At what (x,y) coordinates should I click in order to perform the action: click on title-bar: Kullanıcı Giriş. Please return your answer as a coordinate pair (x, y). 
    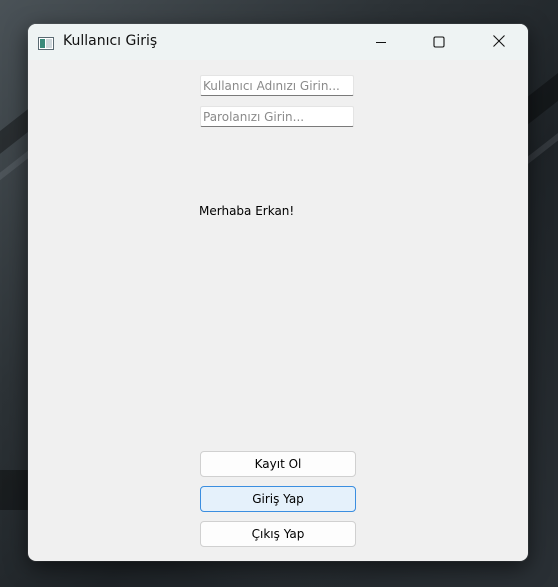
    Looking at the image, I should click on (278, 42).